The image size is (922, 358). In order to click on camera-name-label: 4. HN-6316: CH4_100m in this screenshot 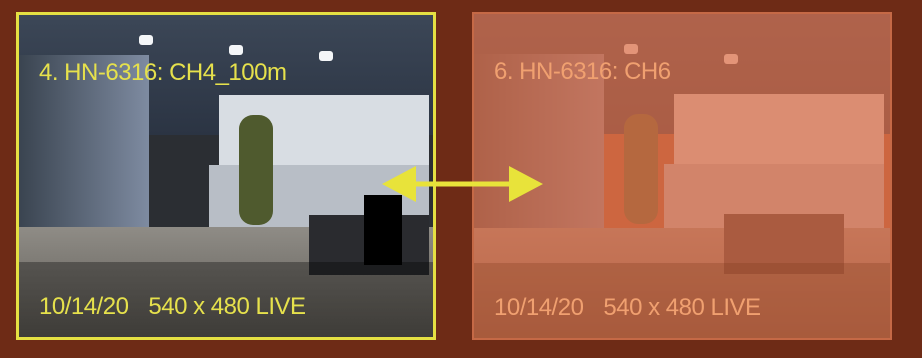, I will do `click(163, 72)`.